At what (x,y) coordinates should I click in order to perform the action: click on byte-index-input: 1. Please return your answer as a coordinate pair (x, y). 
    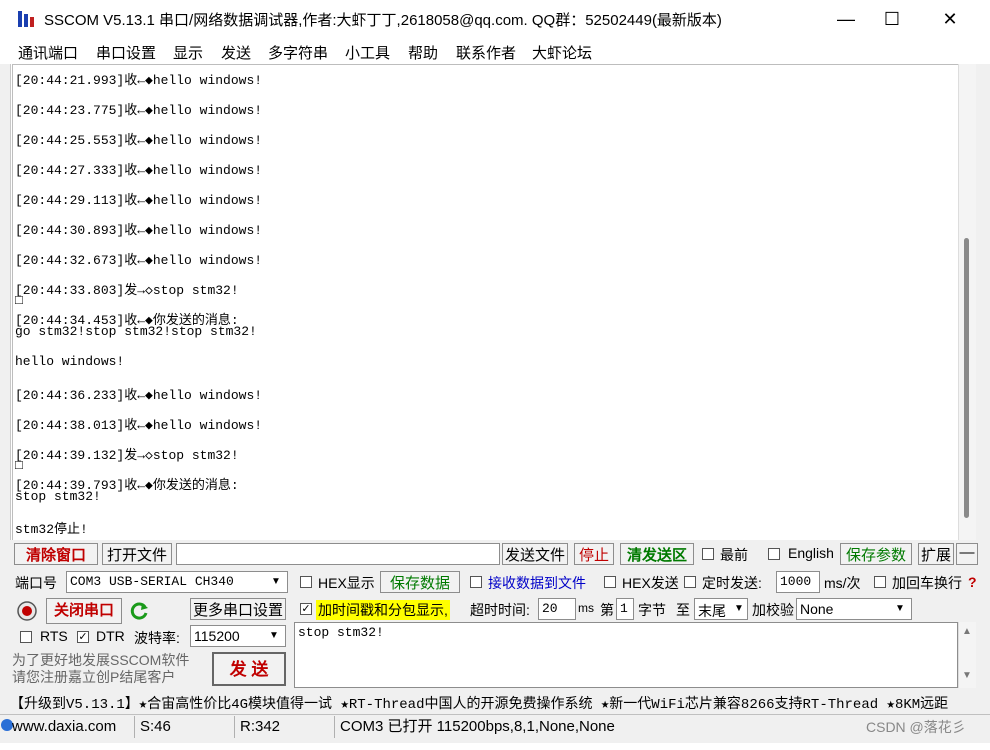
    Looking at the image, I should click on (625, 609).